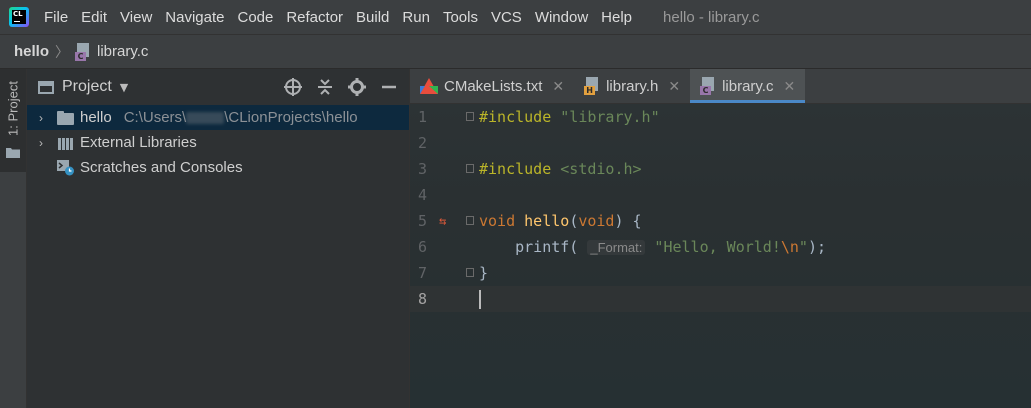 This screenshot has width=1031, height=408. I want to click on line-number: 7, so click(422, 273).